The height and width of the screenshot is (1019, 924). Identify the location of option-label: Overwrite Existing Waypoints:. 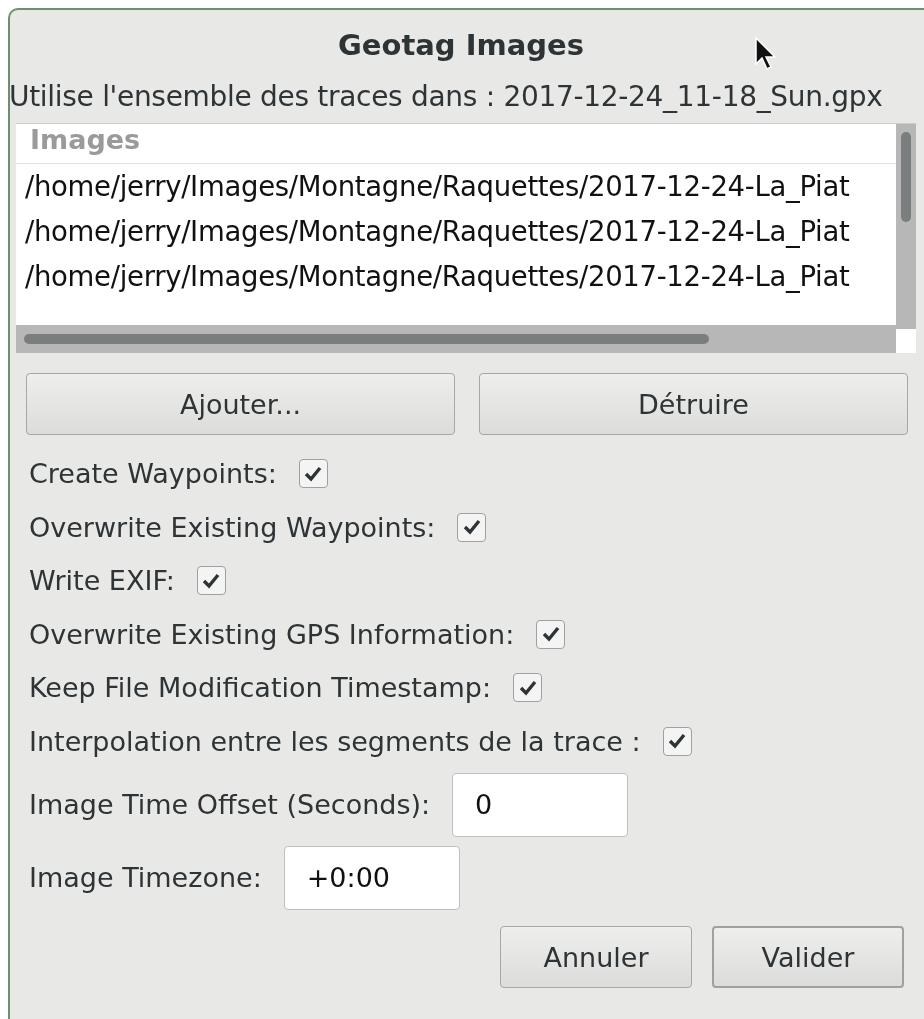
(232, 527).